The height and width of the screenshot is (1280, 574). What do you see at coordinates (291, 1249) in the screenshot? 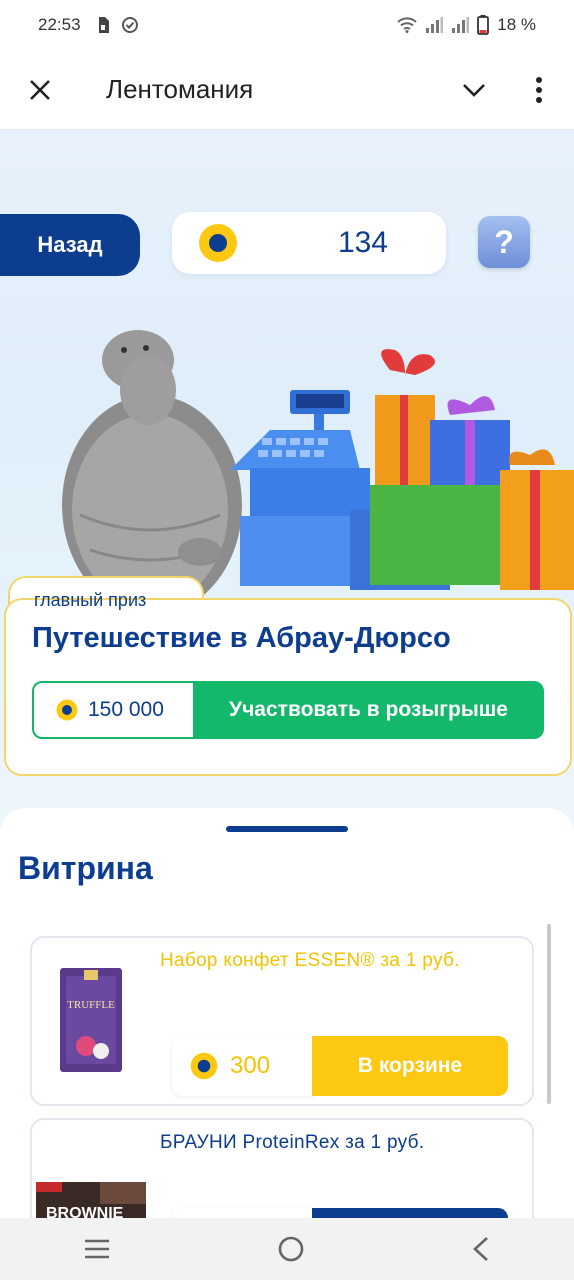
I see `home-icon` at bounding box center [291, 1249].